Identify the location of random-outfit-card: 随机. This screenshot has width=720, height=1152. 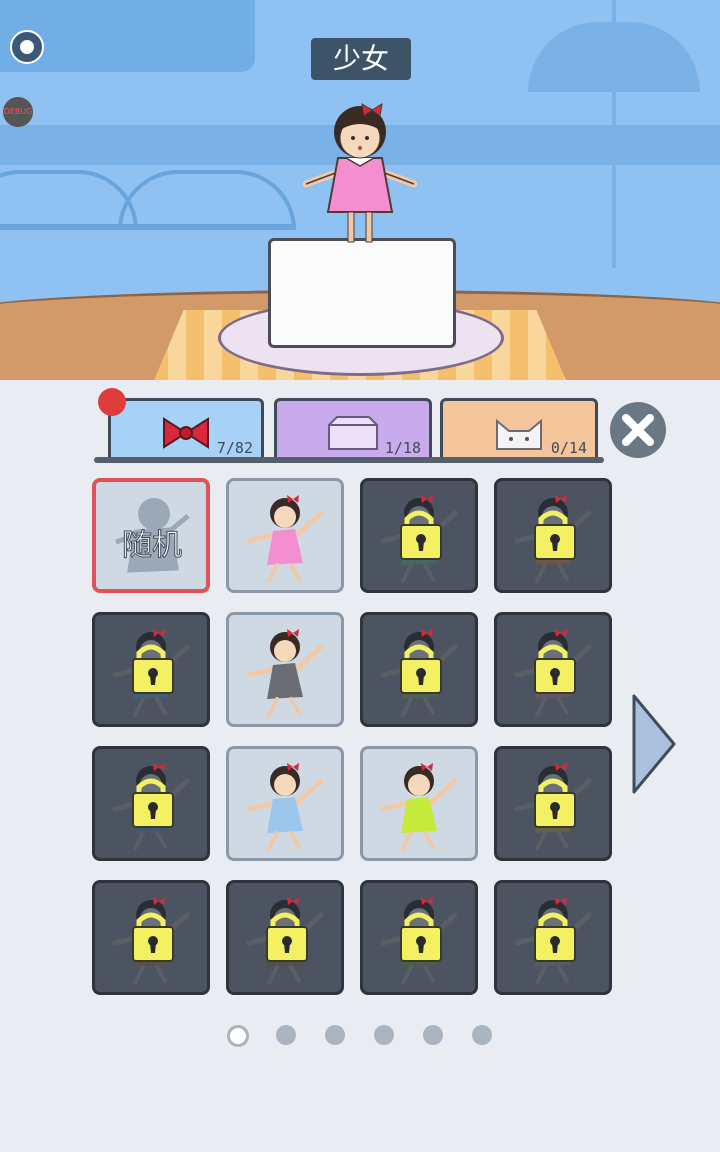
(151, 535).